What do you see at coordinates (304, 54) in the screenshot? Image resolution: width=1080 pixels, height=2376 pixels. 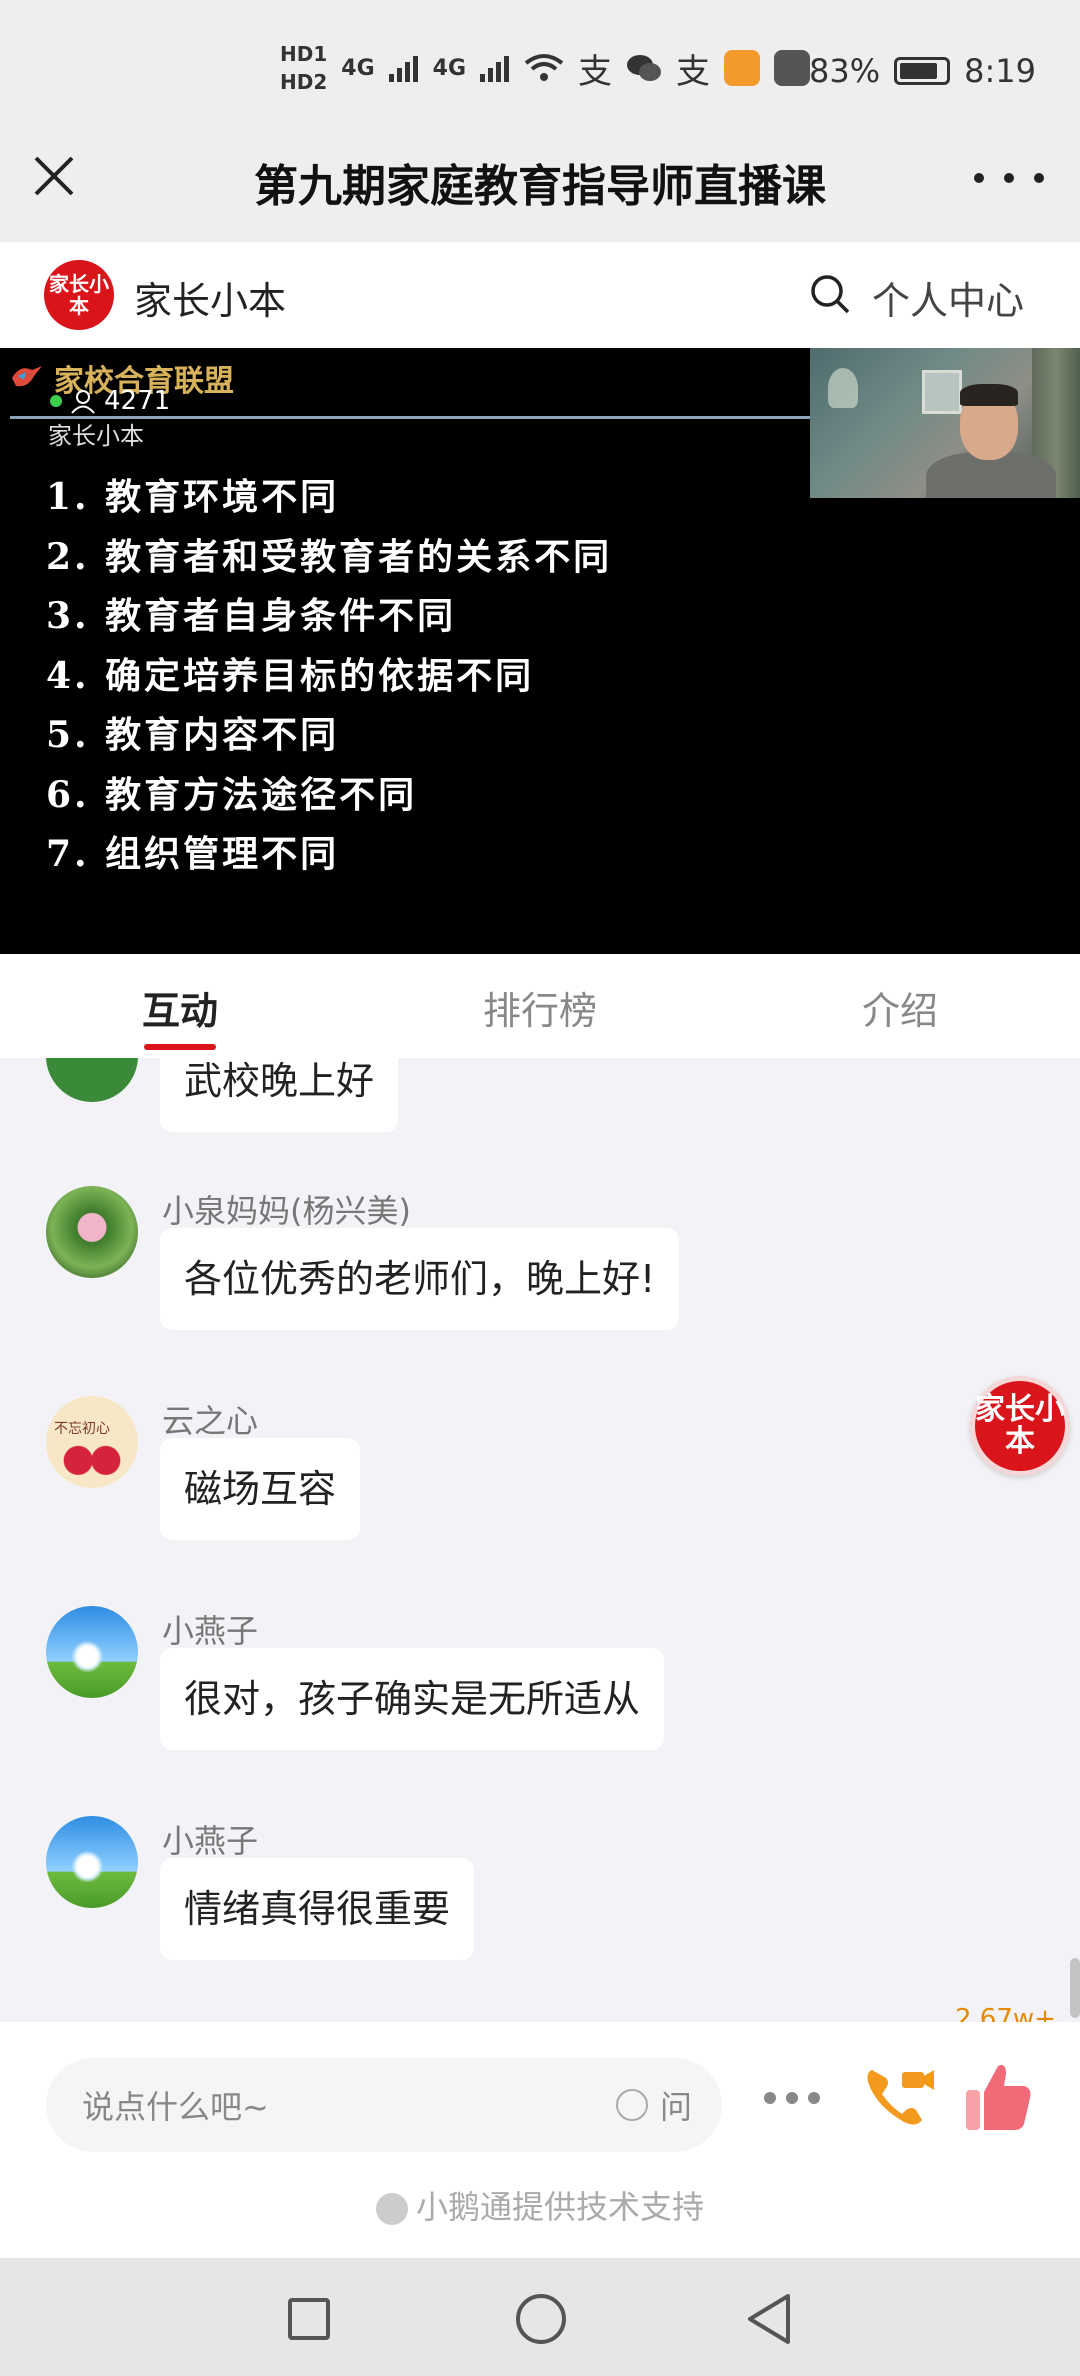 I see `hd1-label: HD1` at bounding box center [304, 54].